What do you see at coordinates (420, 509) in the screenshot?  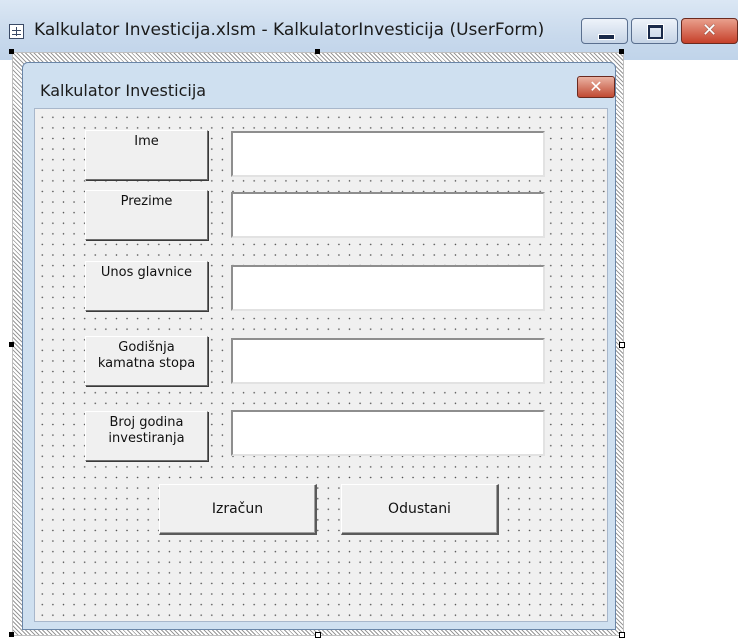 I see `cancel-button: Odustani` at bounding box center [420, 509].